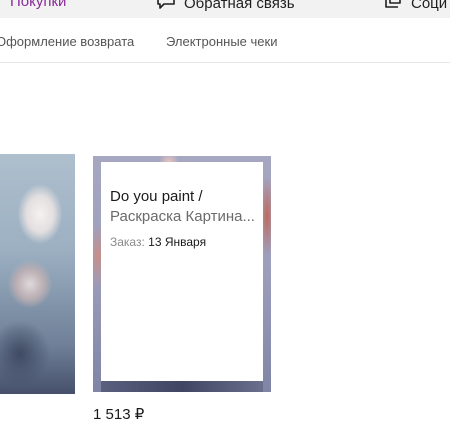  I want to click on product-image-strip, so click(182, 386).